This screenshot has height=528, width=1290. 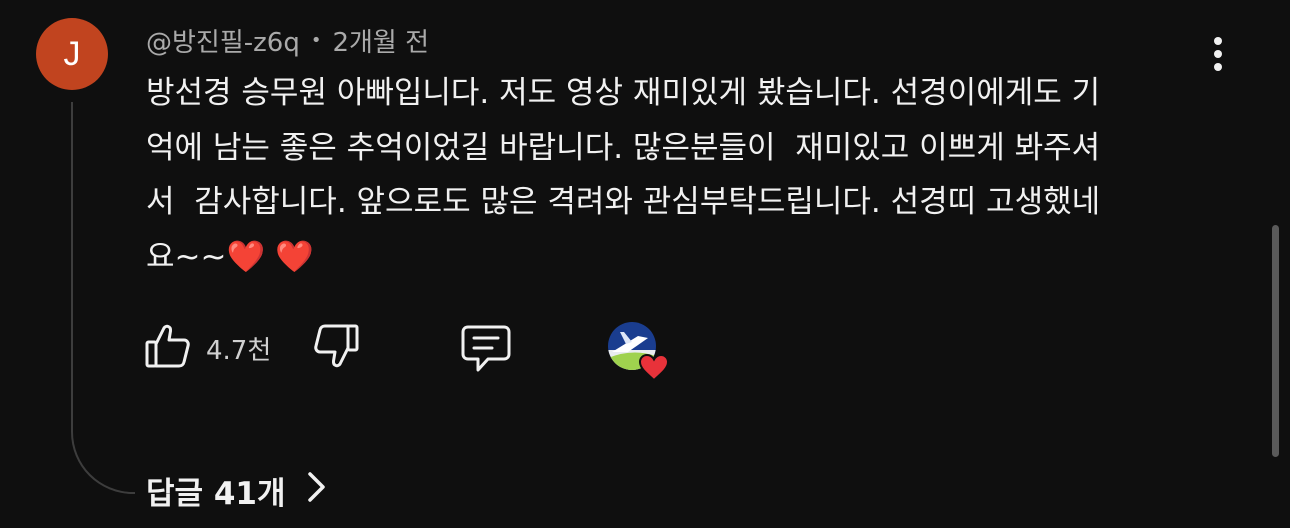 I want to click on comment-icon, so click(x=486, y=351).